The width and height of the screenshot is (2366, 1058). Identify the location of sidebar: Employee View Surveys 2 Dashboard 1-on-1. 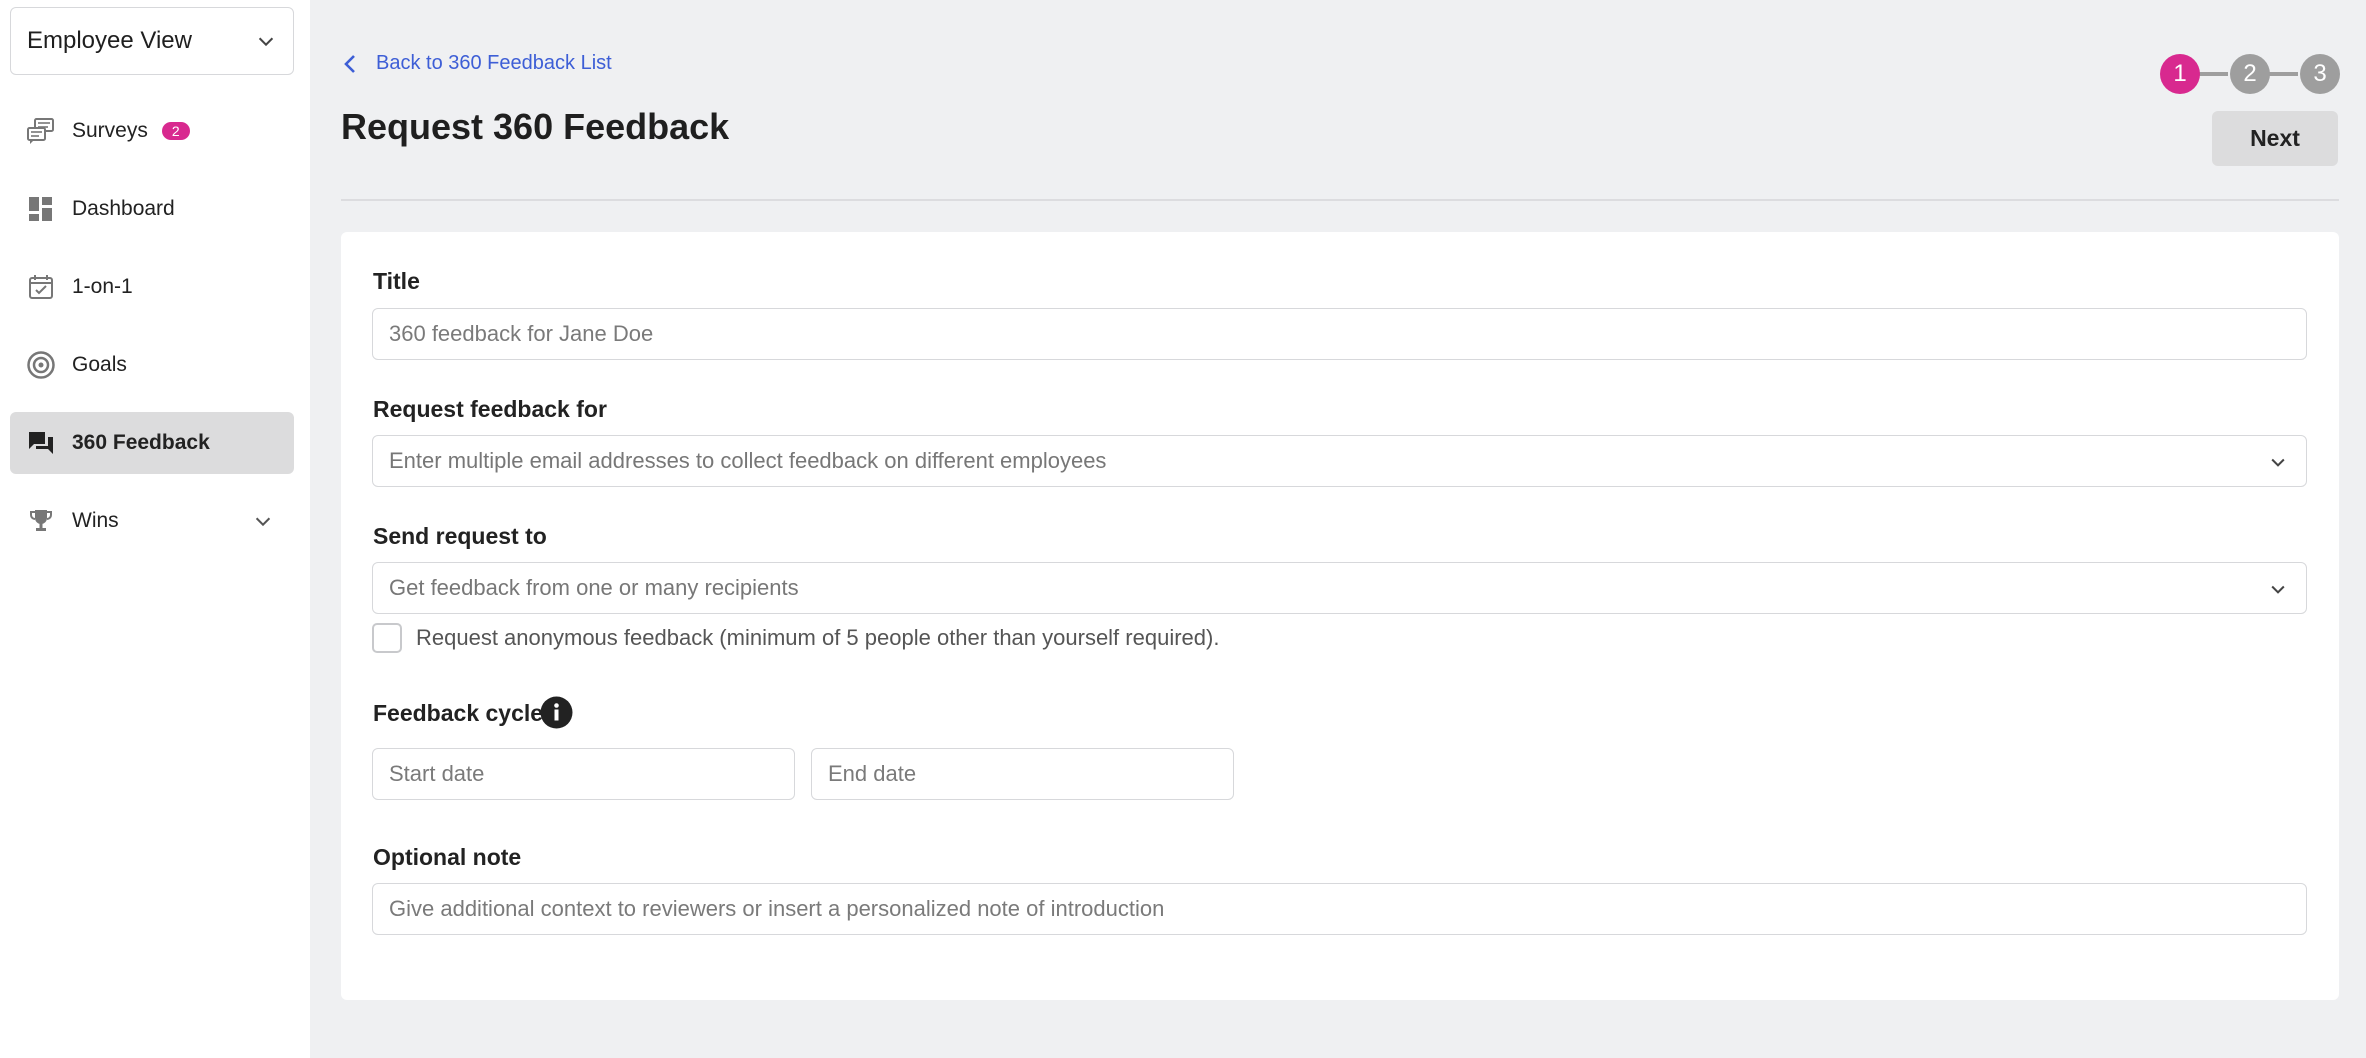
(155, 529).